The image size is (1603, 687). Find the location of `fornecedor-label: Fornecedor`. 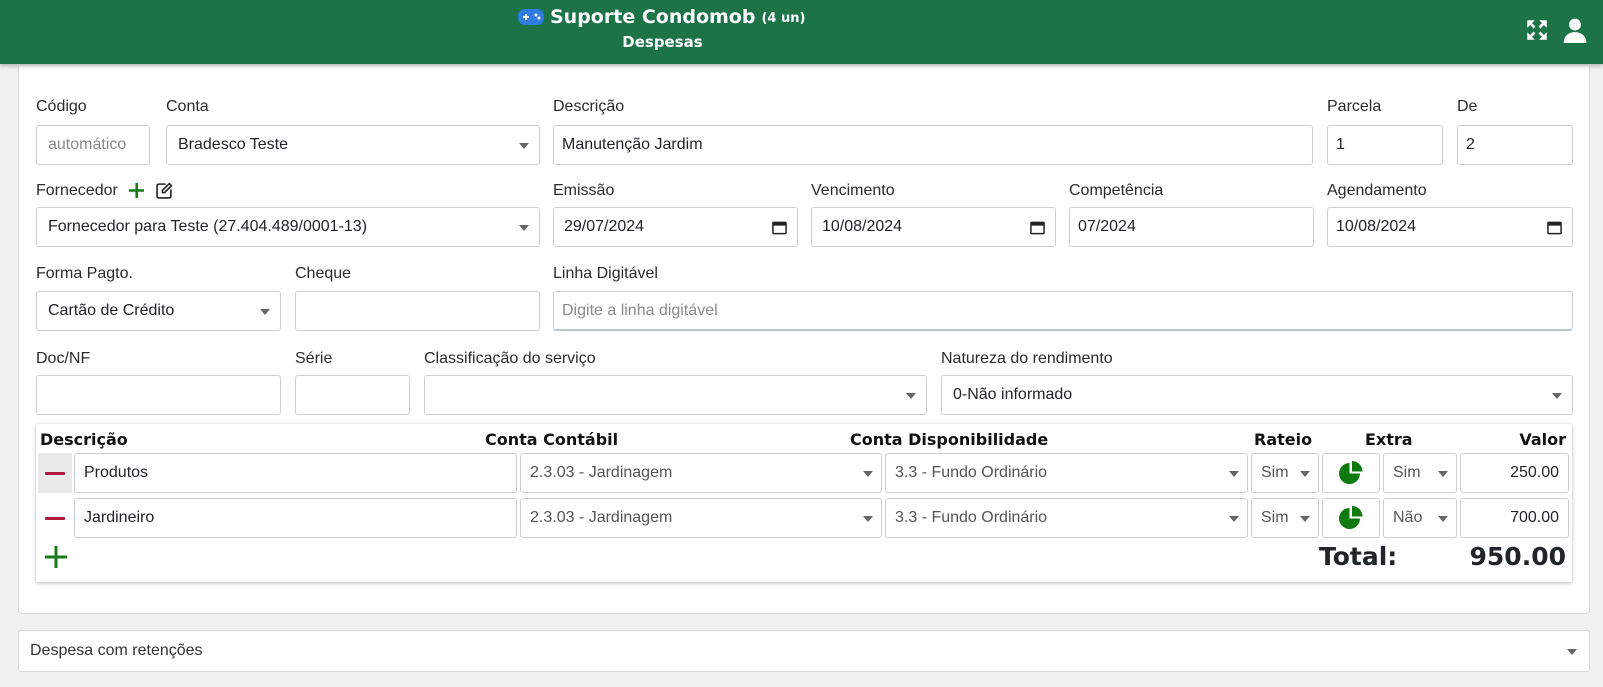

fornecedor-label: Fornecedor is located at coordinates (77, 190).